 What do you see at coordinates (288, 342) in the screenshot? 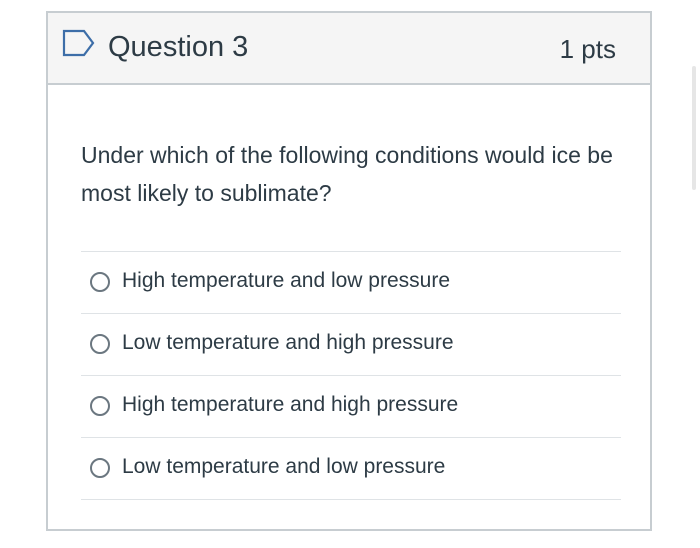
I see `answer-label: Low temperature and high pressure` at bounding box center [288, 342].